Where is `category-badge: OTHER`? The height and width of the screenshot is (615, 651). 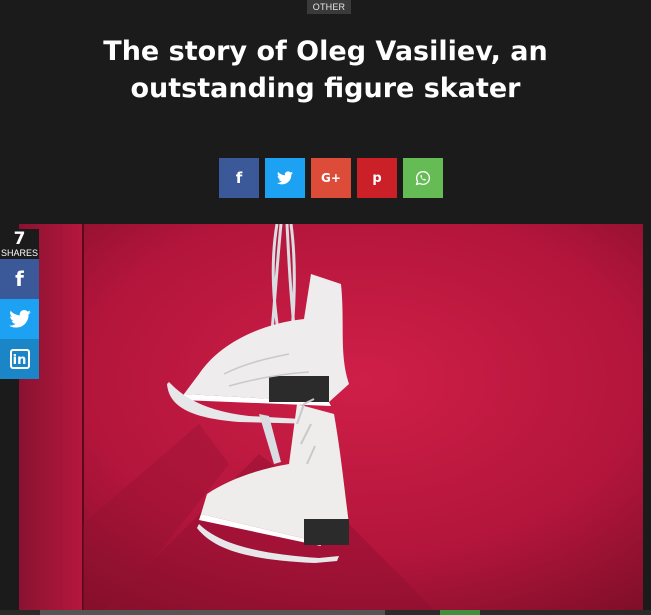 category-badge: OTHER is located at coordinates (329, 7).